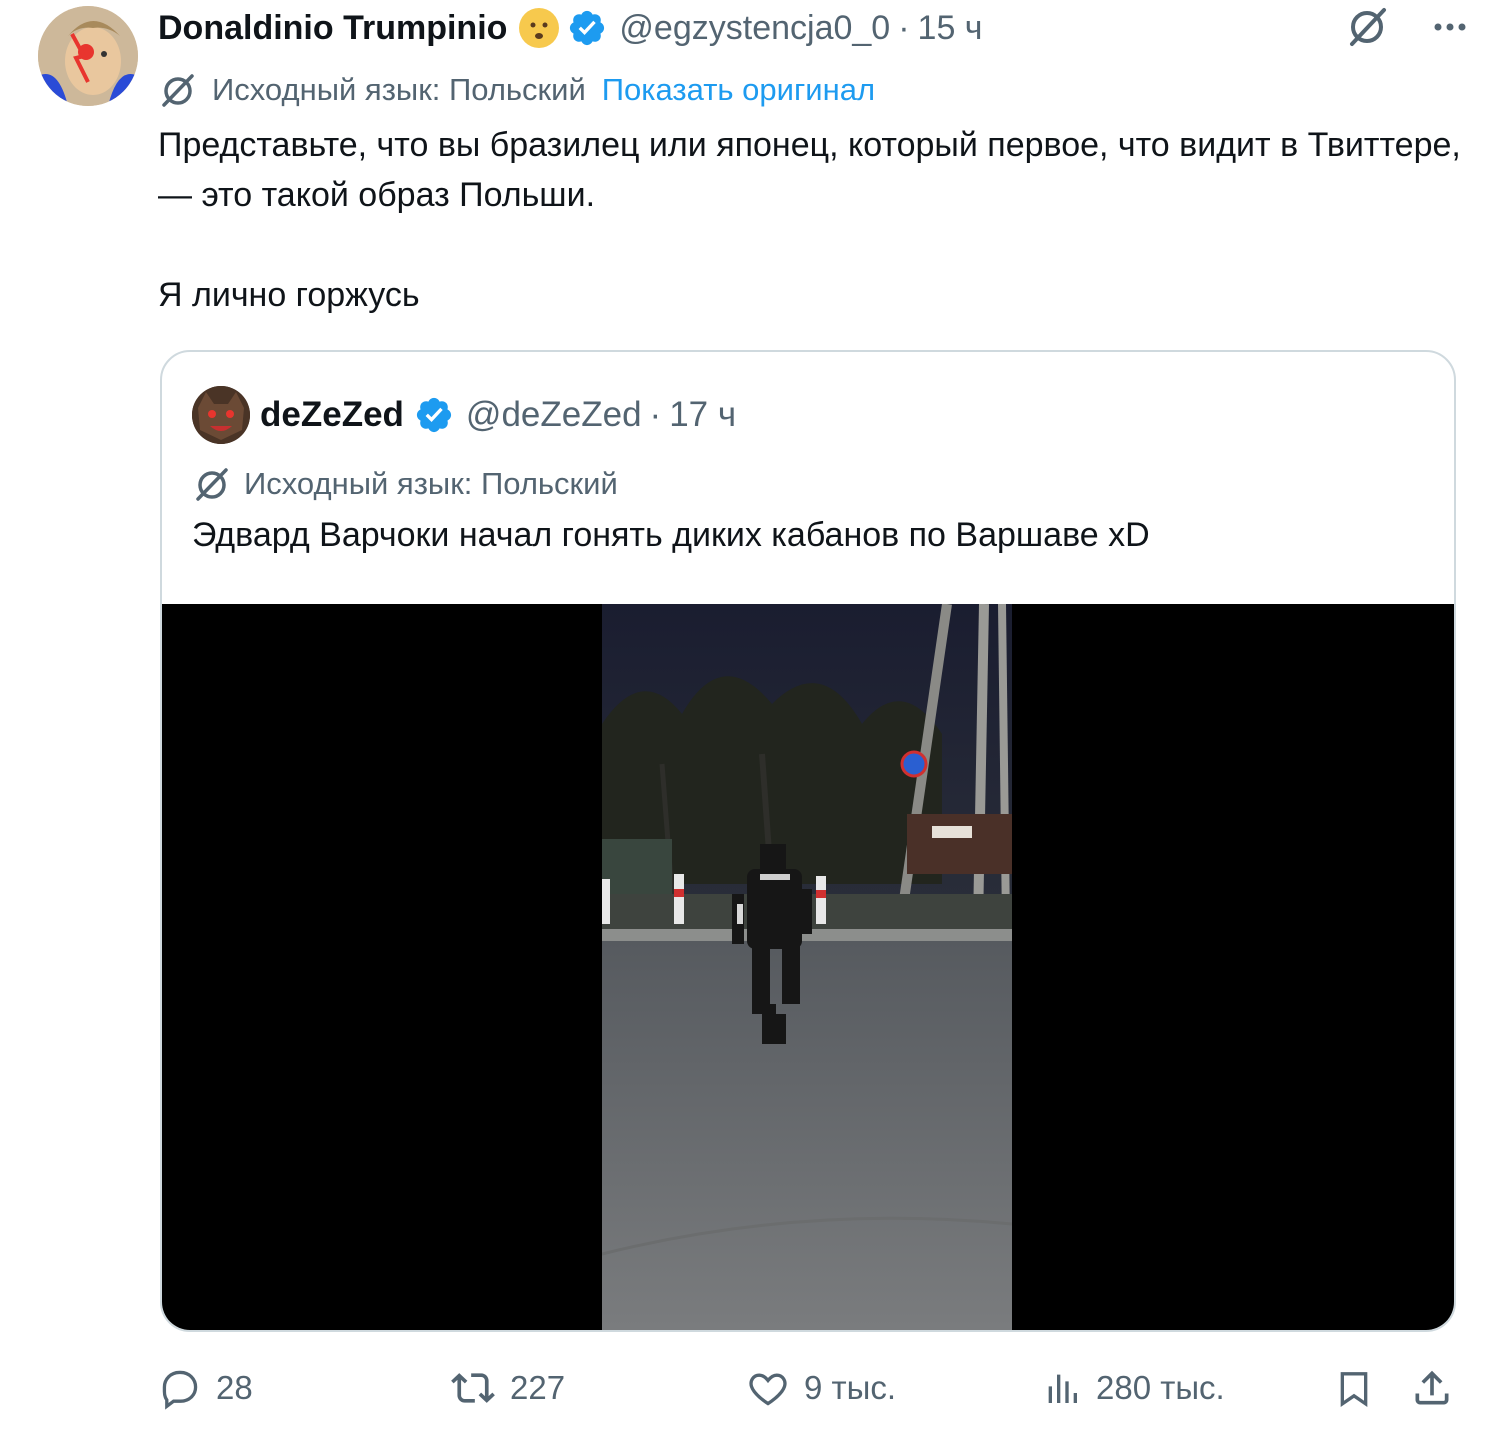 This screenshot has width=1500, height=1449. I want to click on like-count: 9 тыс., so click(850, 1387).